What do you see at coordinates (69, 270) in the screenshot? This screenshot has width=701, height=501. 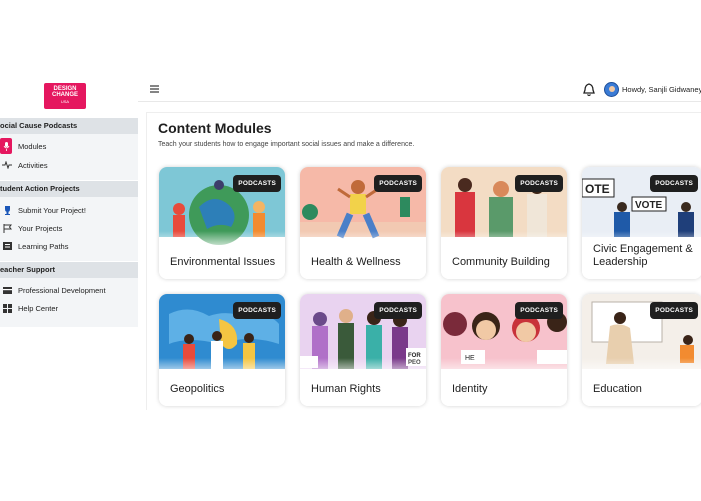 I see `section-teacher-support: eacher Support` at bounding box center [69, 270].